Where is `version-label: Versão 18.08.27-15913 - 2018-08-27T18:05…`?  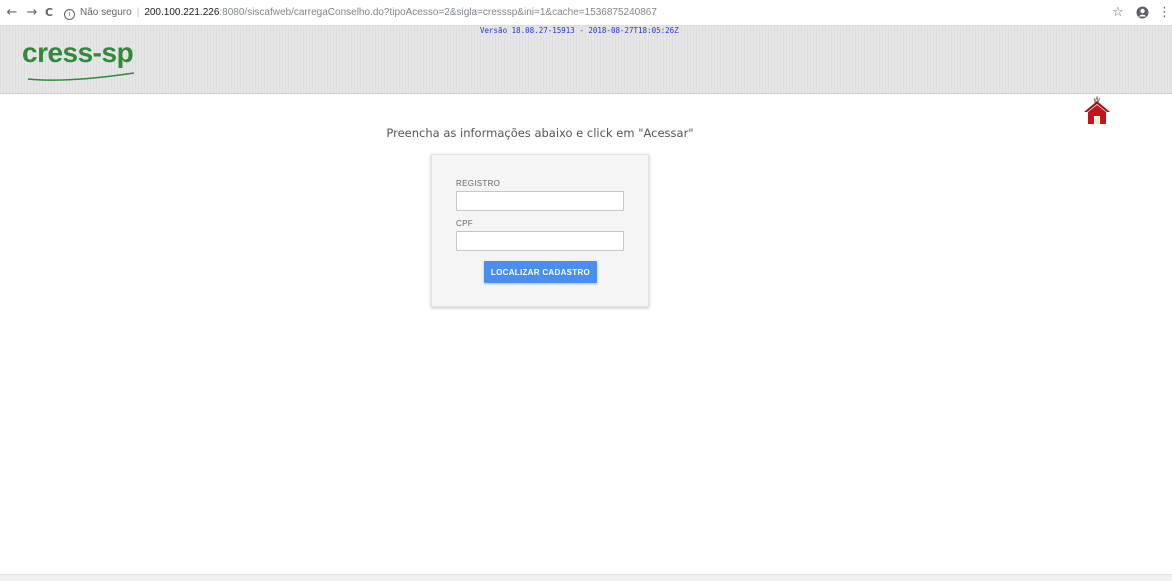 version-label: Versão 18.08.27-15913 - 2018-08-27T18:05… is located at coordinates (579, 30).